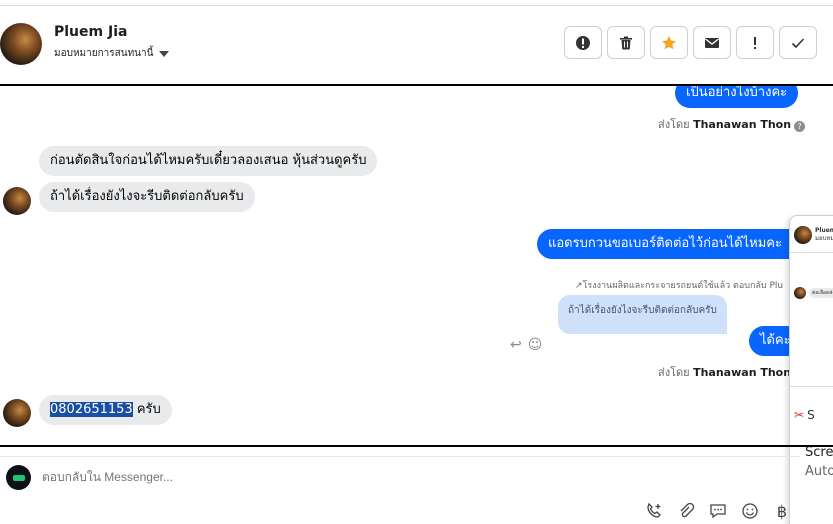 Image resolution: width=833 pixels, height=524 pixels. Describe the element at coordinates (146, 409) in the screenshot. I see `message-text: ครับ` at that location.